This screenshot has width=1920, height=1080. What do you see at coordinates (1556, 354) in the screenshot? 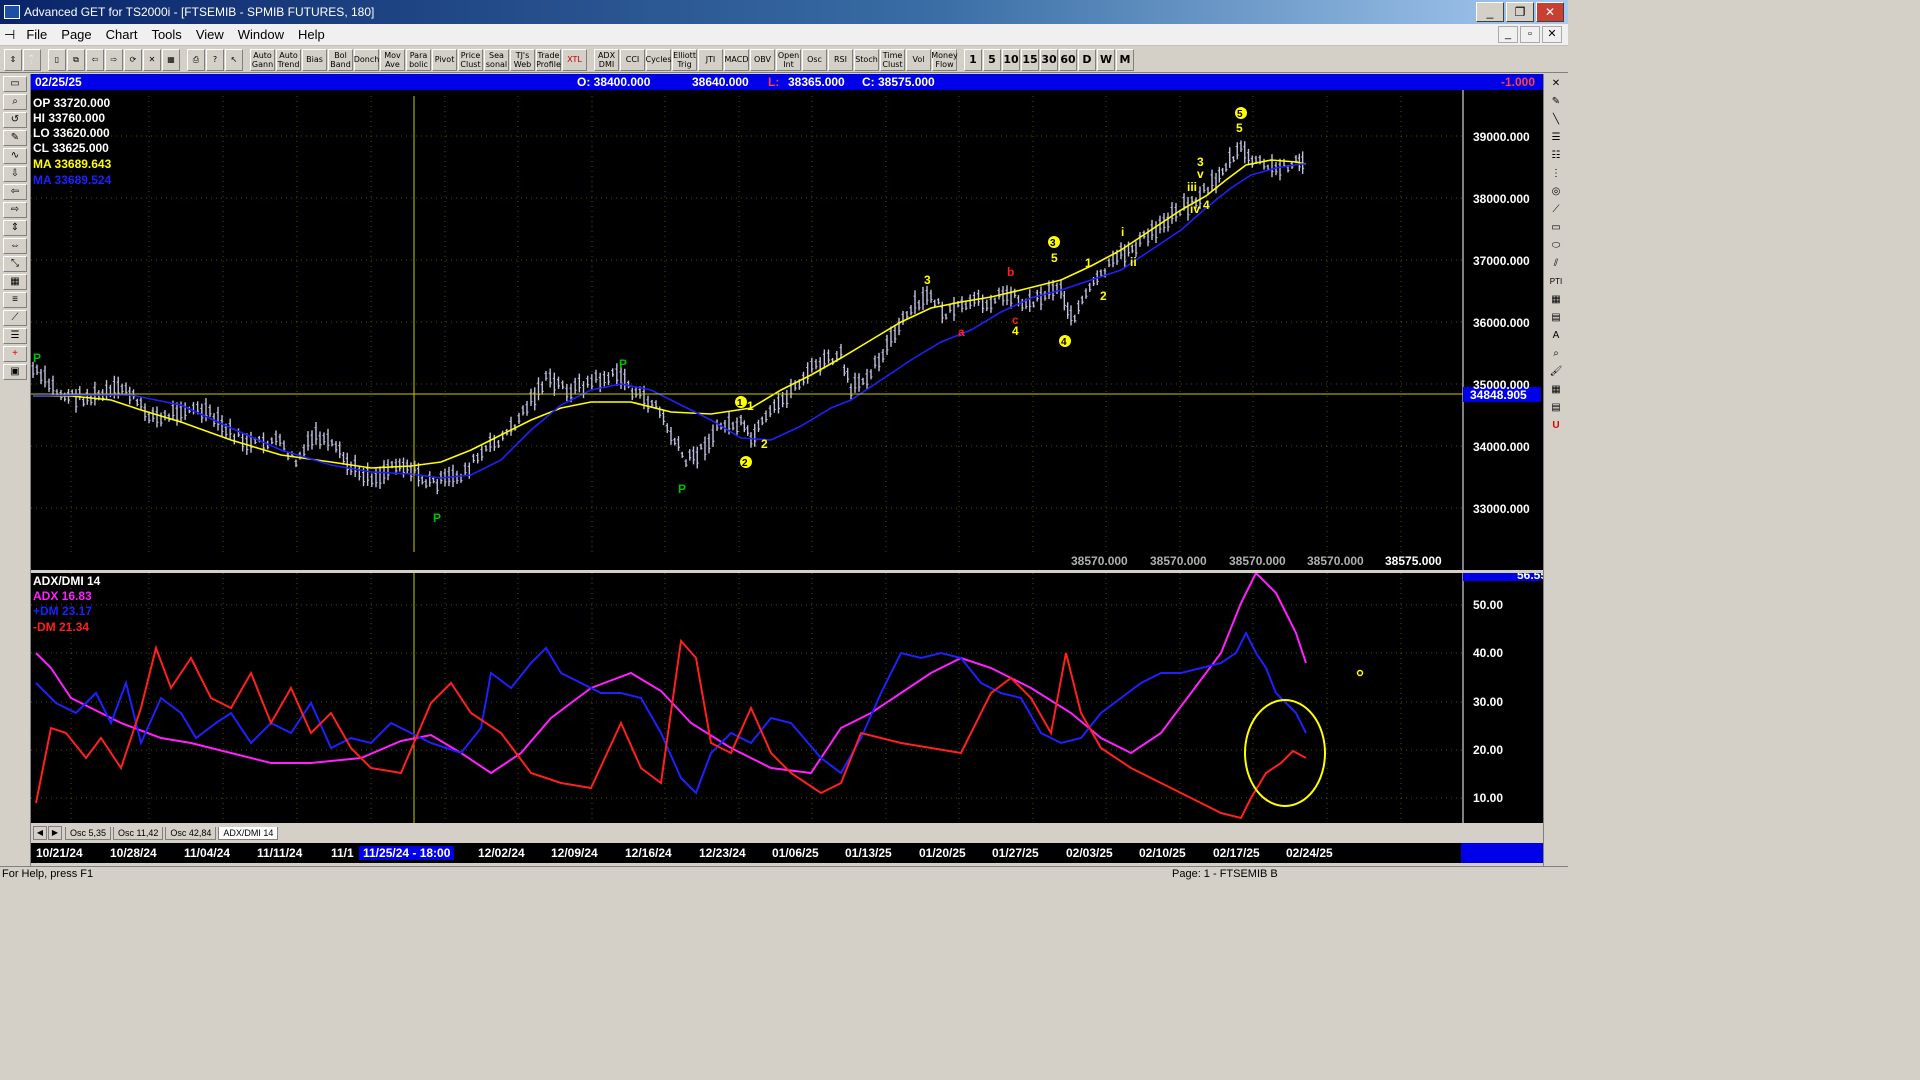
I see `magnify-icon: ⌕` at bounding box center [1556, 354].